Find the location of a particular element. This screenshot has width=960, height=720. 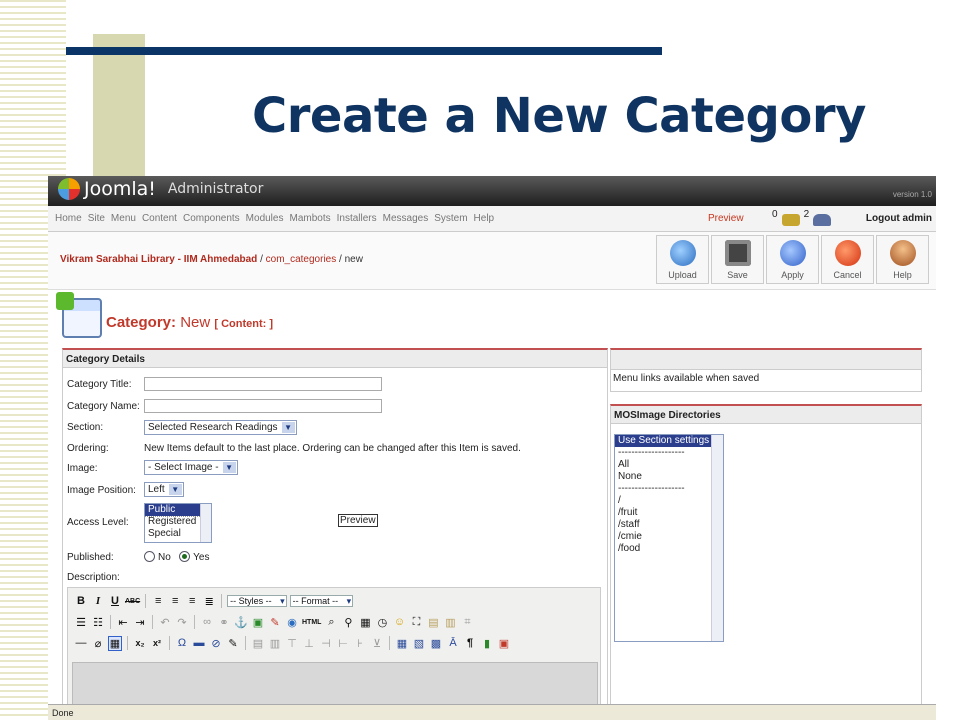

menu-item-site: Site is located at coordinates (96, 218).